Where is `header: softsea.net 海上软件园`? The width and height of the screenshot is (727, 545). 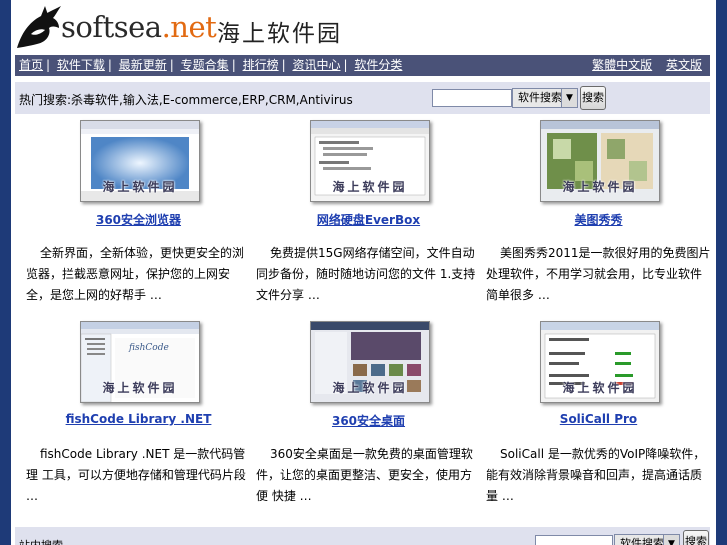 header: softsea.net 海上软件园 is located at coordinates (363, 27).